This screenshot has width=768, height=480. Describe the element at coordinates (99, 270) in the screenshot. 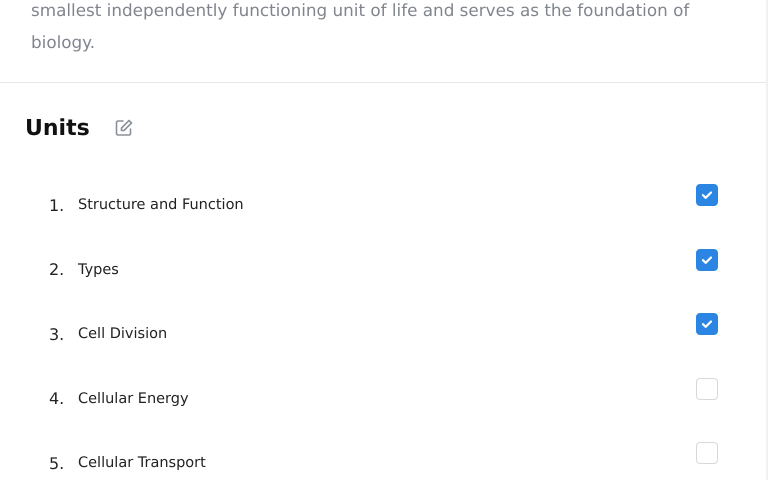

I see `unit-label: Types` at that location.